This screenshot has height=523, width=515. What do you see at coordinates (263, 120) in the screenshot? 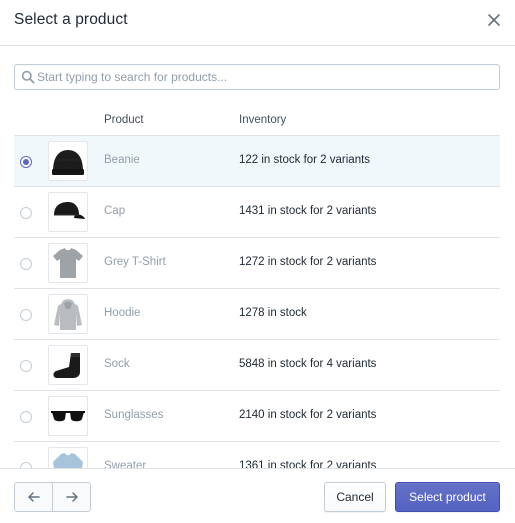
I see `column-header-inventory: Inventory` at bounding box center [263, 120].